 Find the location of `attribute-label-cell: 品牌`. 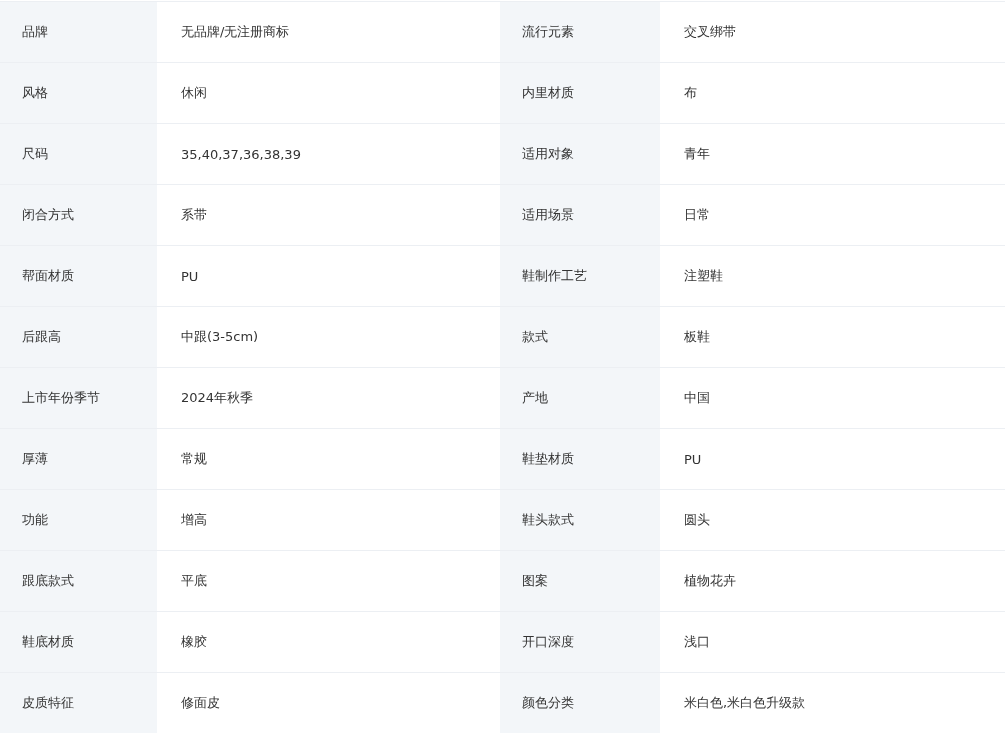

attribute-label-cell: 品牌 is located at coordinates (78, 32).